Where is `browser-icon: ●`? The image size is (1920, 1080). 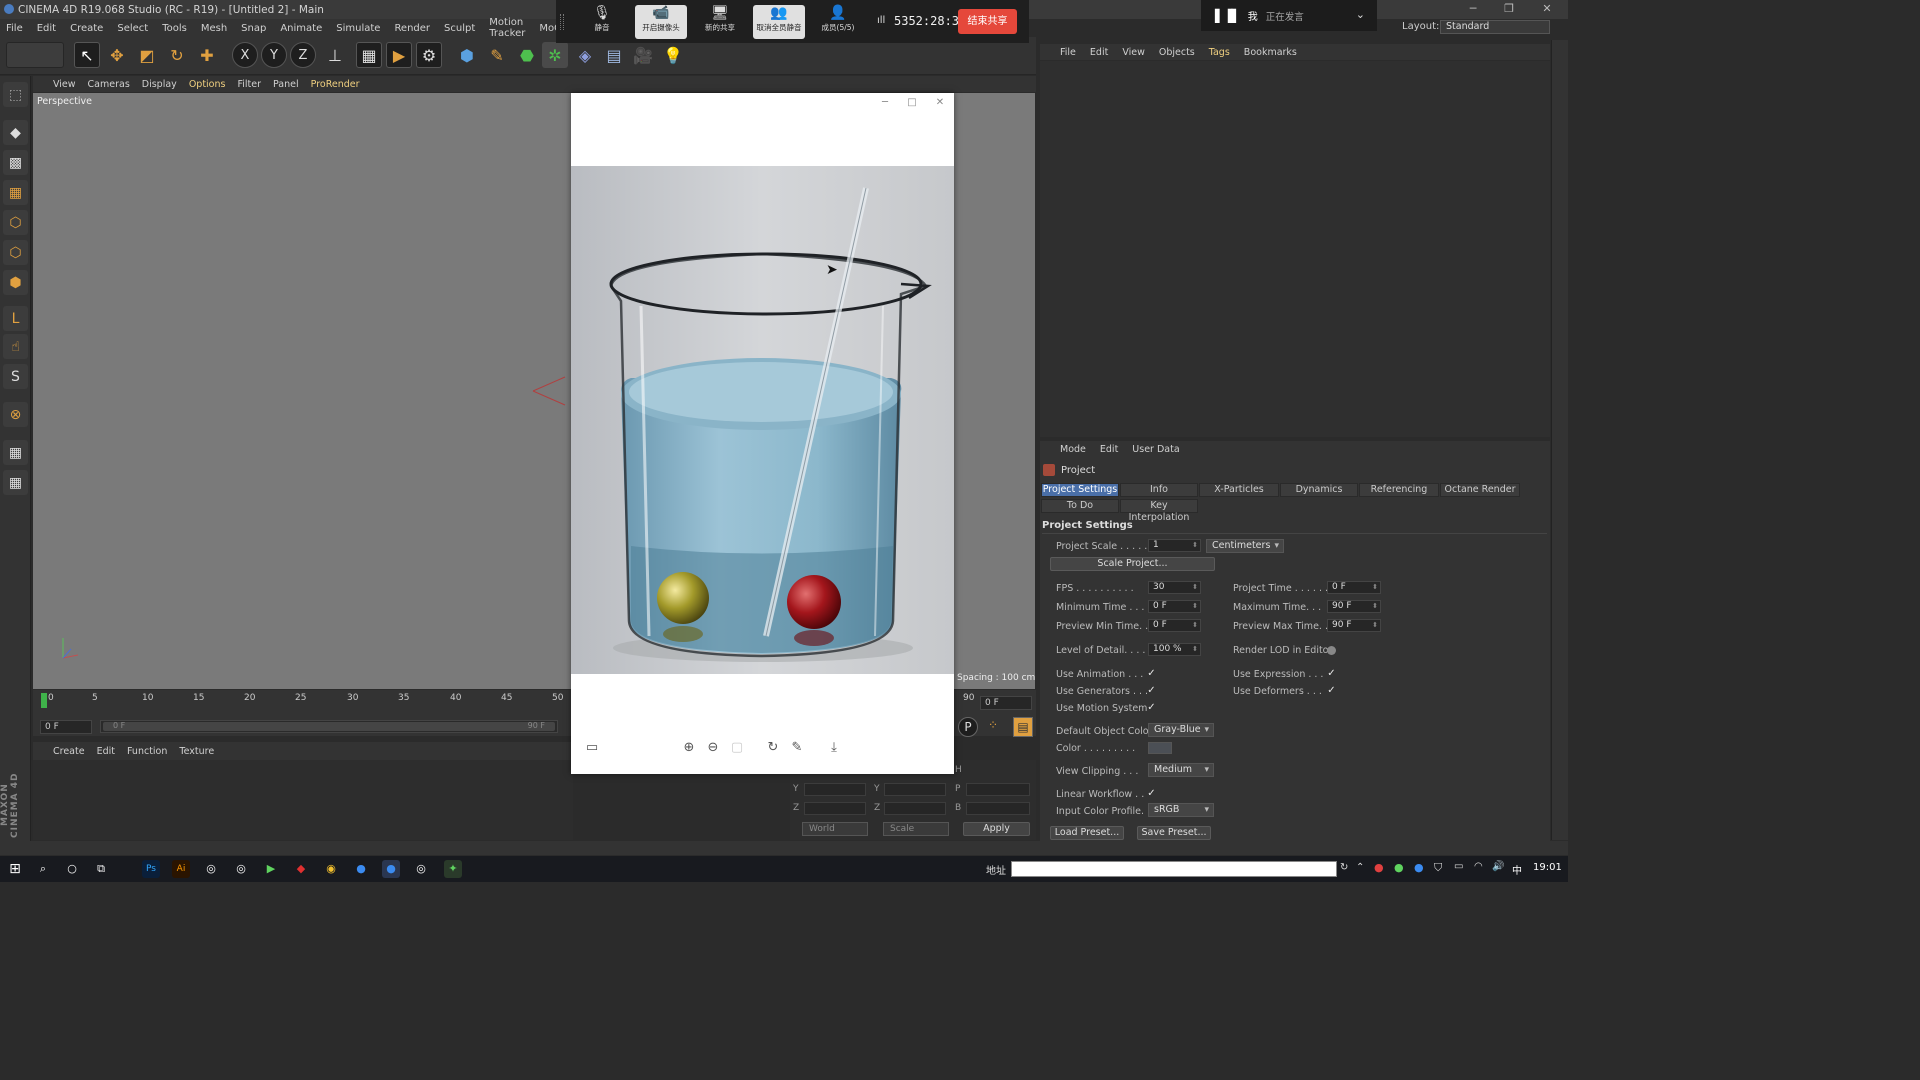 browser-icon: ● is located at coordinates (361, 869).